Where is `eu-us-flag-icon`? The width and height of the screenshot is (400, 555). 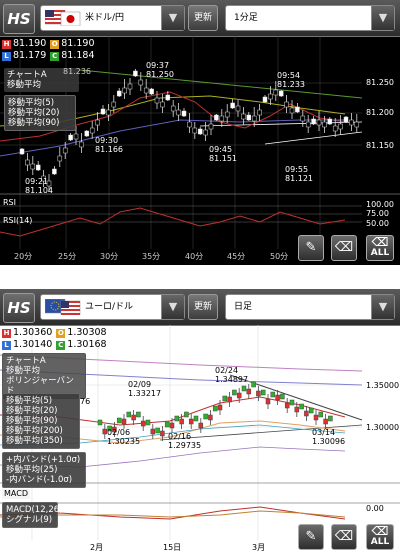 eu-us-flag-icon is located at coordinates (63, 307).